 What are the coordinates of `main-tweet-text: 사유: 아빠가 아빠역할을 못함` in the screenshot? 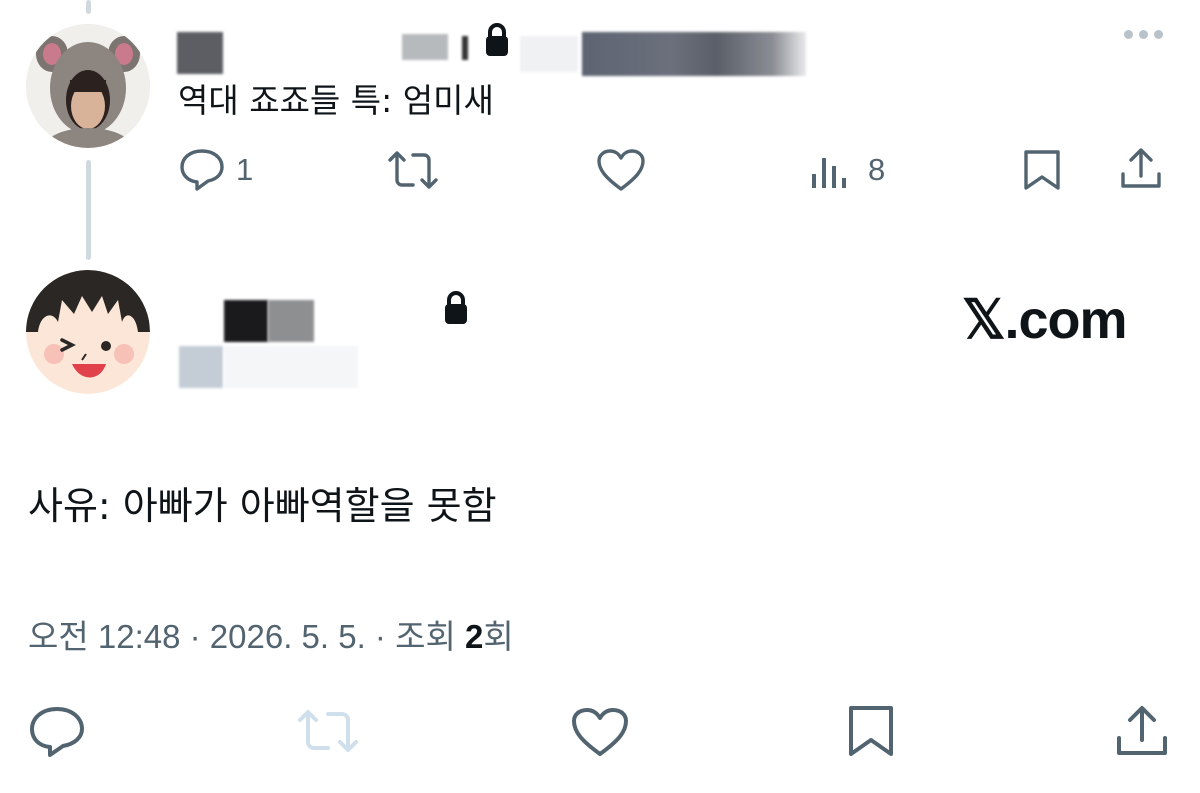 It's located at (262, 506).